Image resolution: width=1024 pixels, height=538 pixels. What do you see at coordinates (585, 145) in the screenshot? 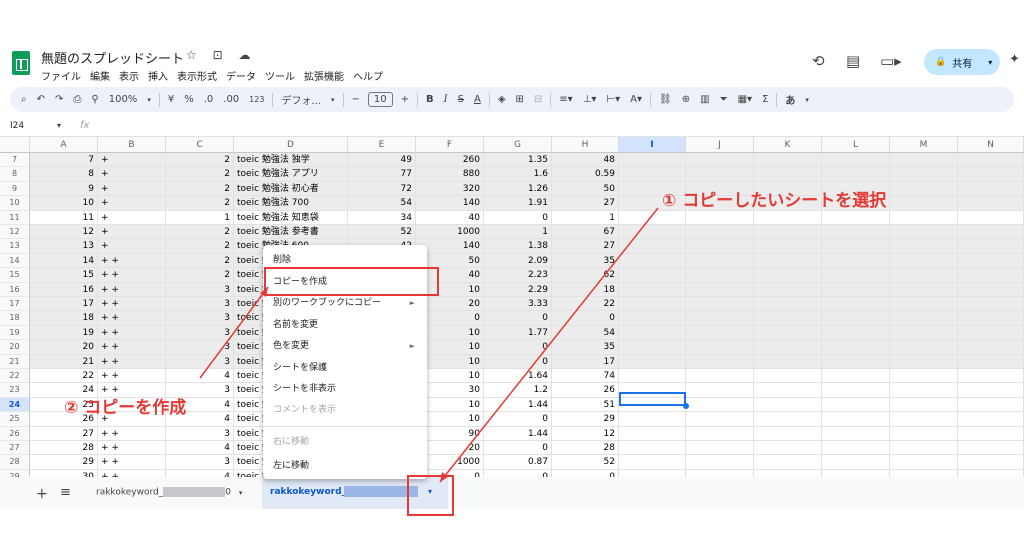
I see `column-header: H` at bounding box center [585, 145].